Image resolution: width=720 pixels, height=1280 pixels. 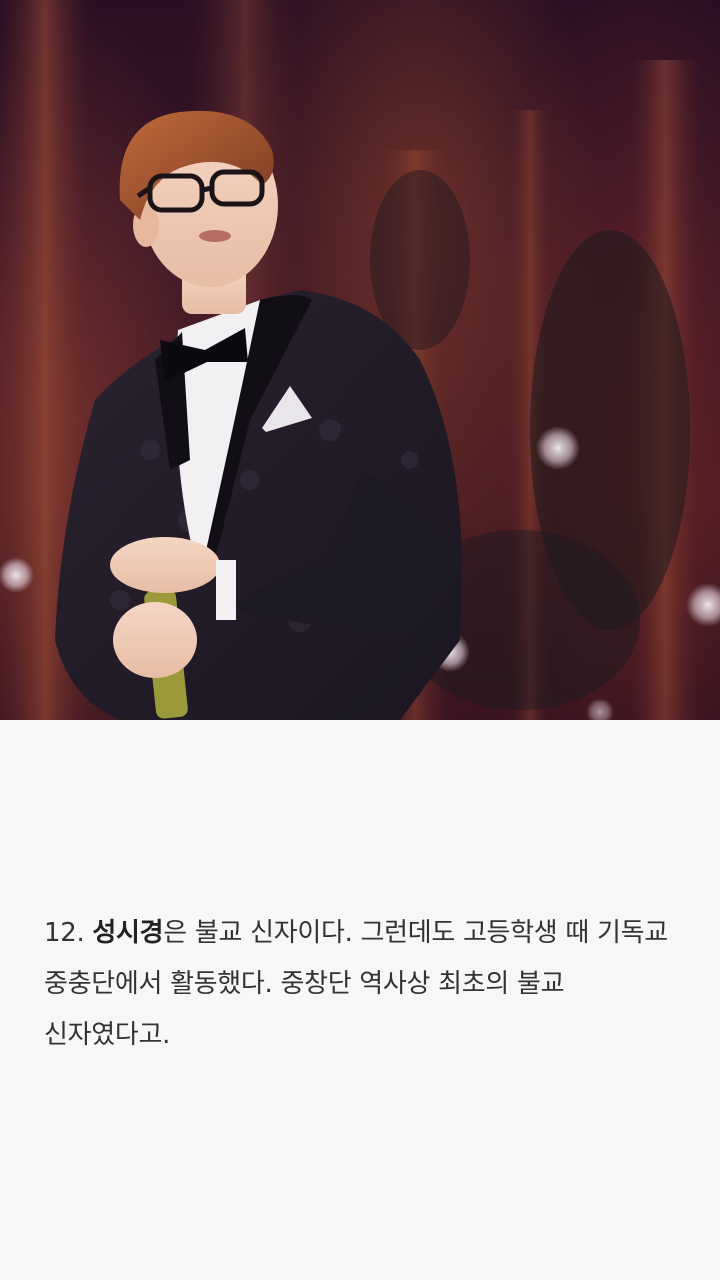 I want to click on caption-name: 성시경, so click(x=128, y=933).